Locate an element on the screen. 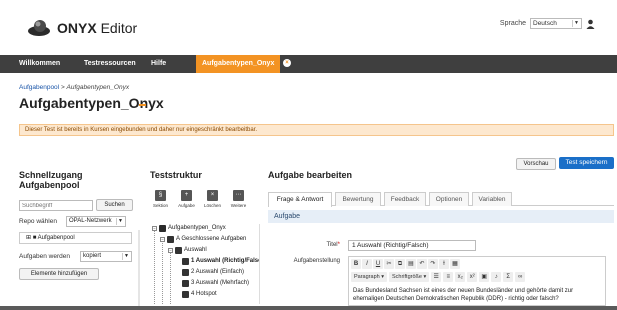 The width and height of the screenshot is (617, 310). task-section-header: Aufgabe is located at coordinates (441, 216).